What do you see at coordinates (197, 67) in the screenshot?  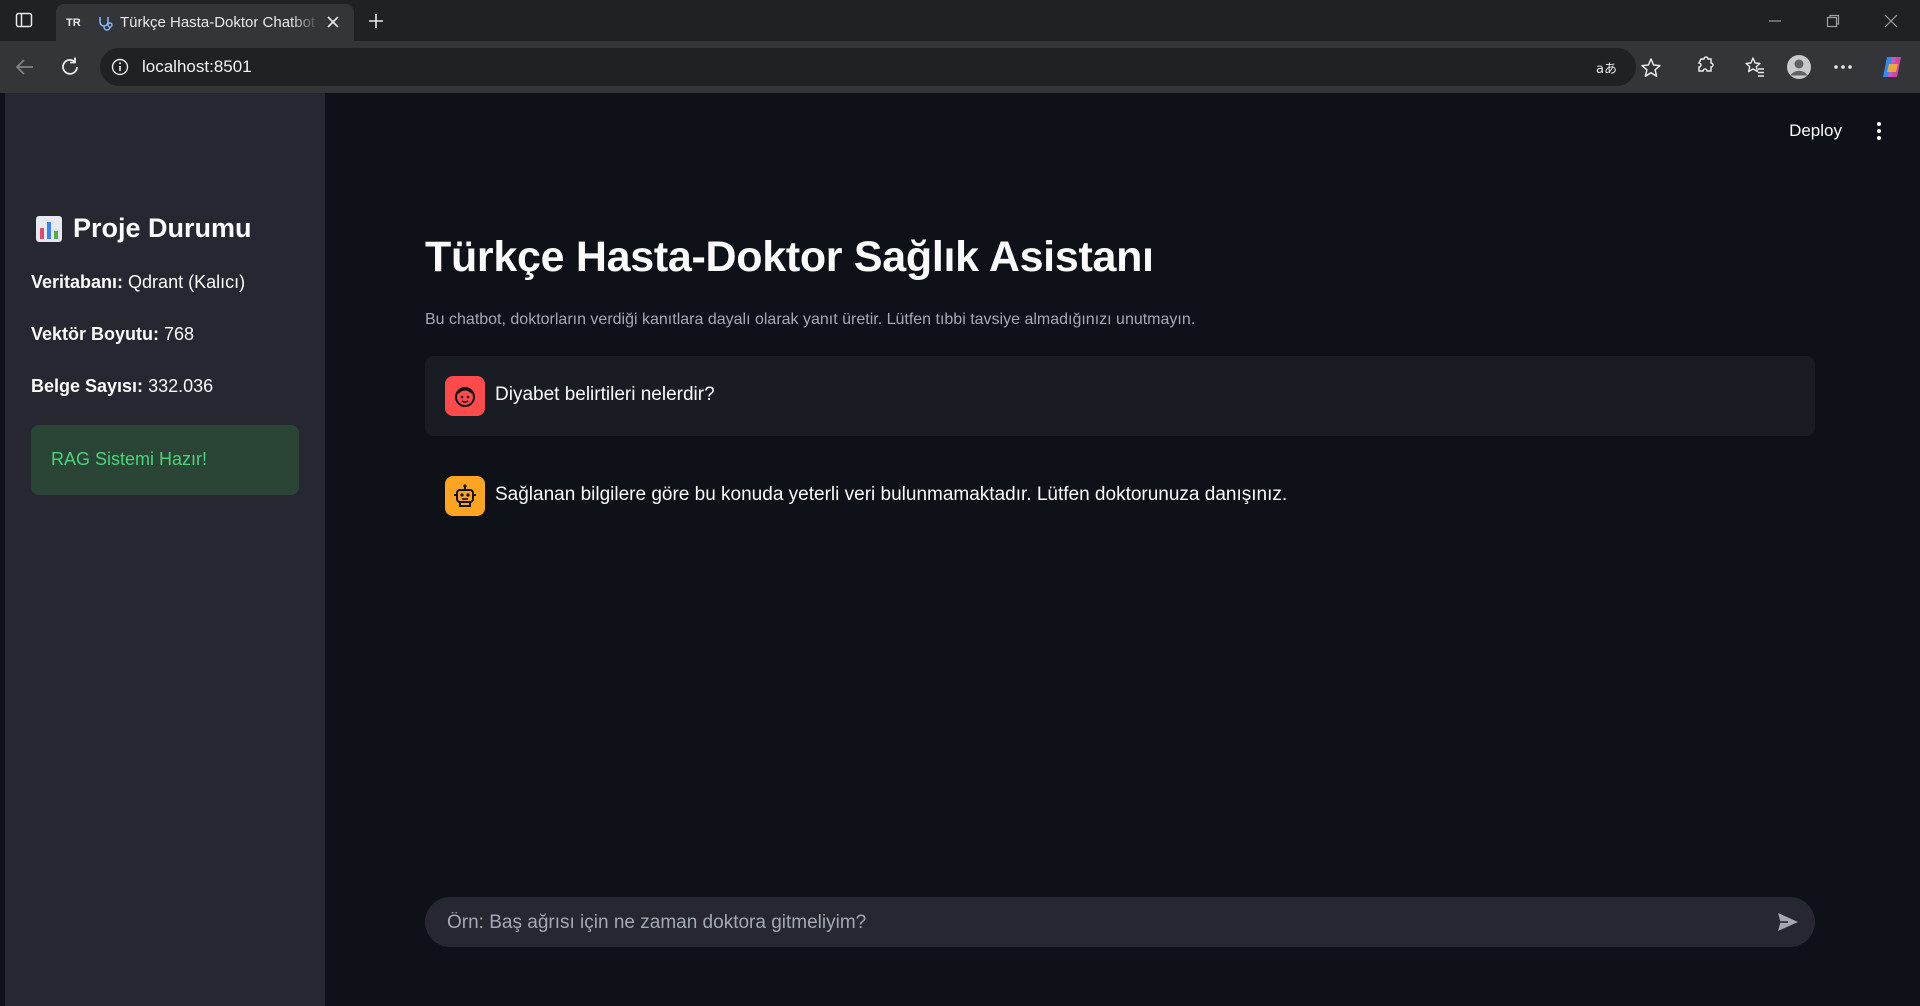 I see `url-text: localhost:8501` at bounding box center [197, 67].